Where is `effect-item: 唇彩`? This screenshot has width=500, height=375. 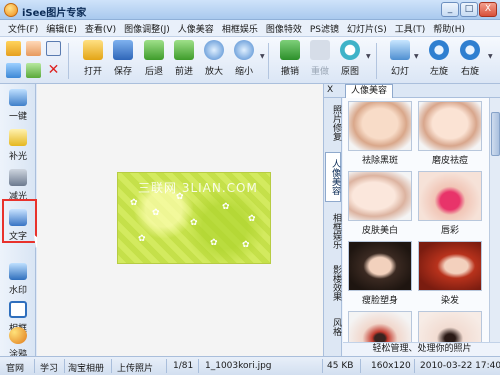 effect-item: 唇彩 is located at coordinates (450, 203).